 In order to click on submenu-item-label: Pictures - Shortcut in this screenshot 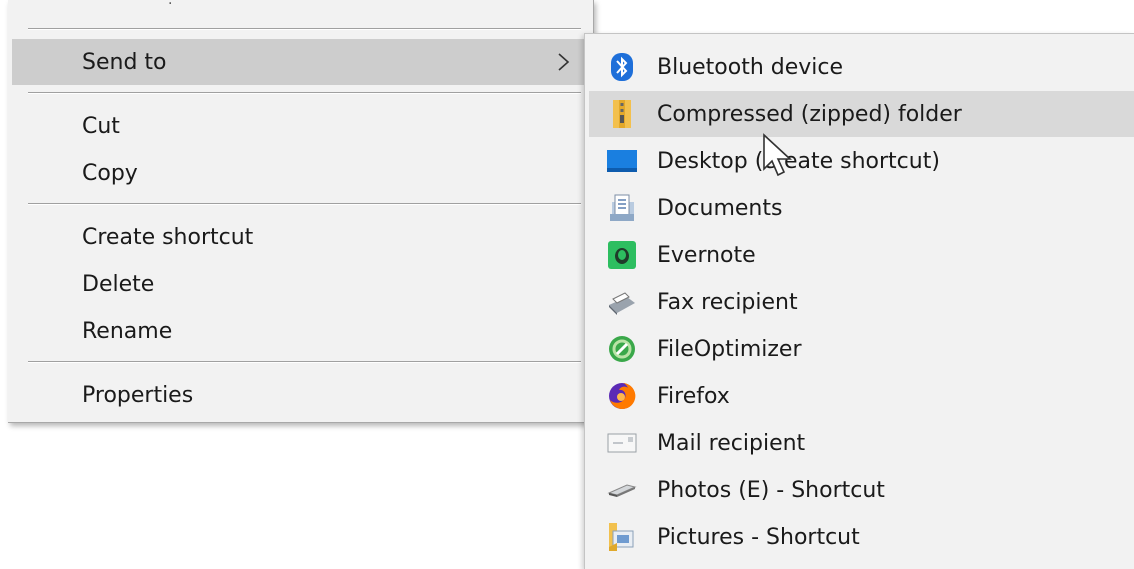, I will do `click(758, 537)`.